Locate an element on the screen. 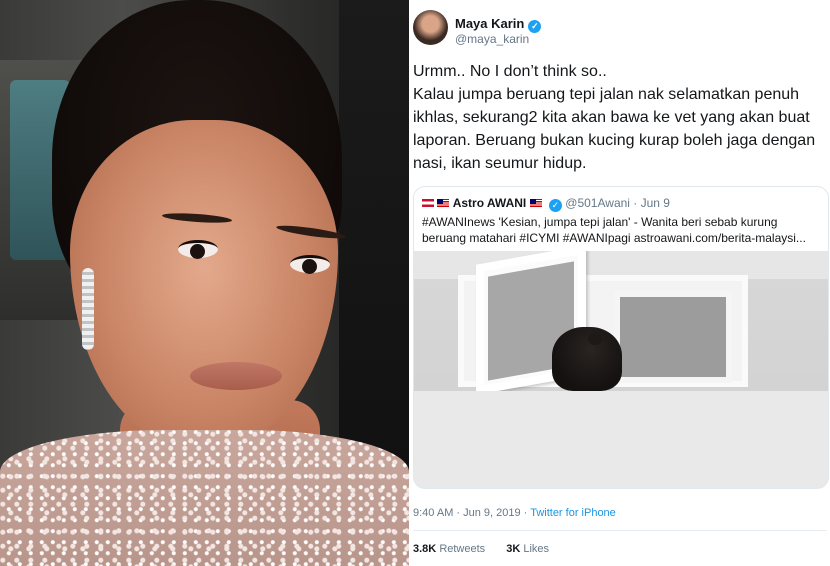 The height and width of the screenshot is (566, 830). quoted-author-name: Astro AWANI is located at coordinates (490, 203).